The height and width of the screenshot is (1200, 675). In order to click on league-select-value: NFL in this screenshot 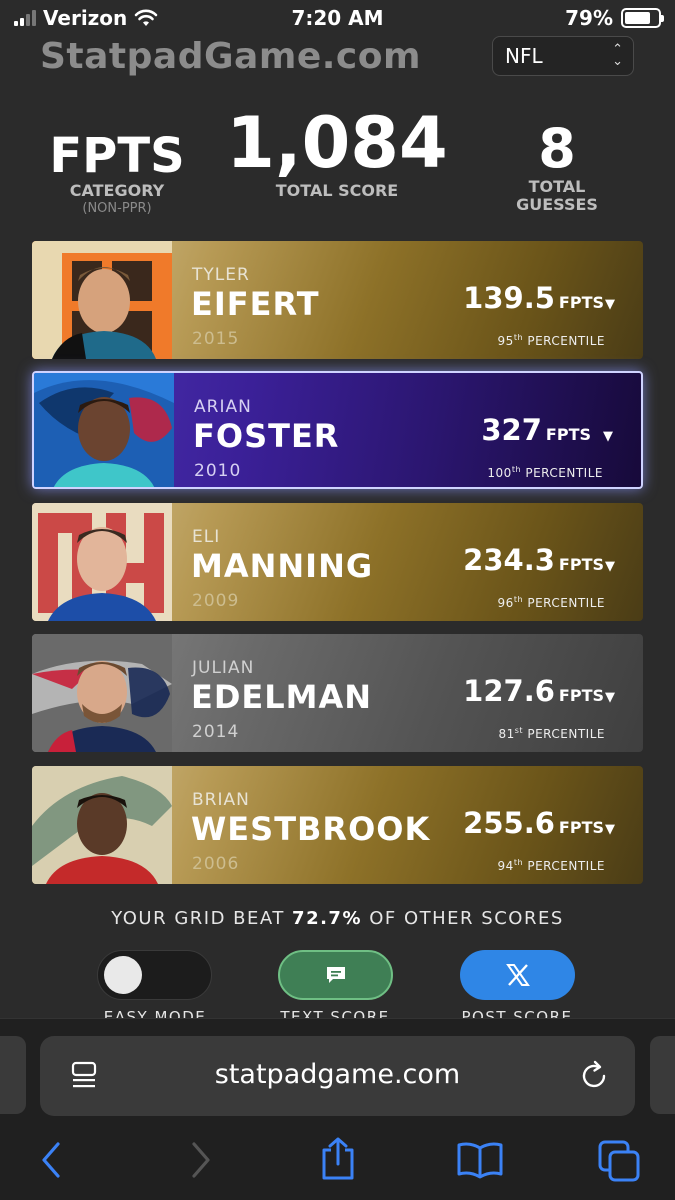, I will do `click(524, 56)`.